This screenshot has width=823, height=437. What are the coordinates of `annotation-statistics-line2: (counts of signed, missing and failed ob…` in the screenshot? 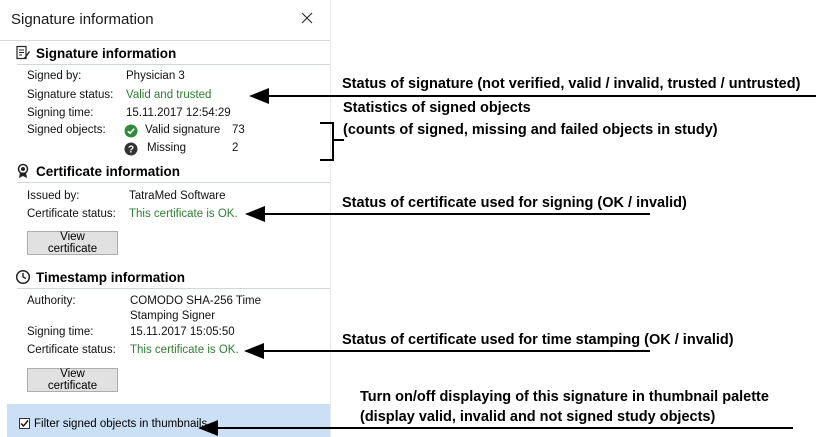 It's located at (530, 130).